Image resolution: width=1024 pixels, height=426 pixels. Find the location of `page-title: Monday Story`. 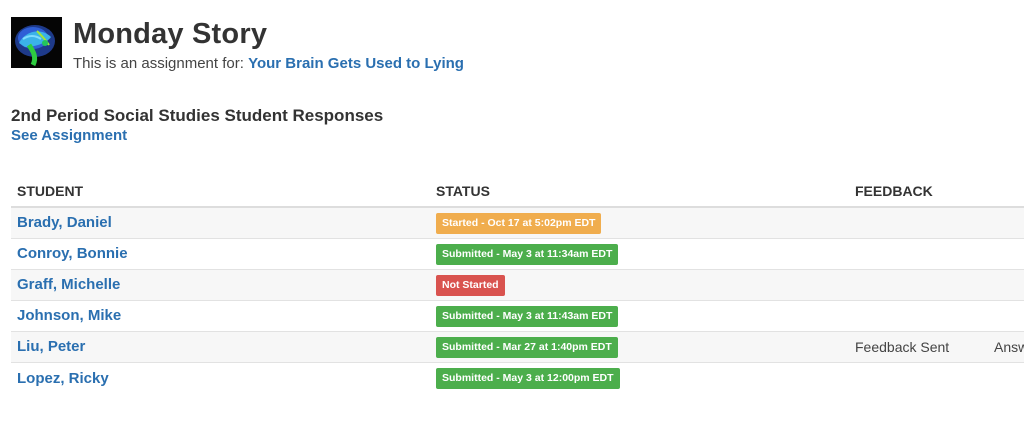

page-title: Monday Story is located at coordinates (170, 34).